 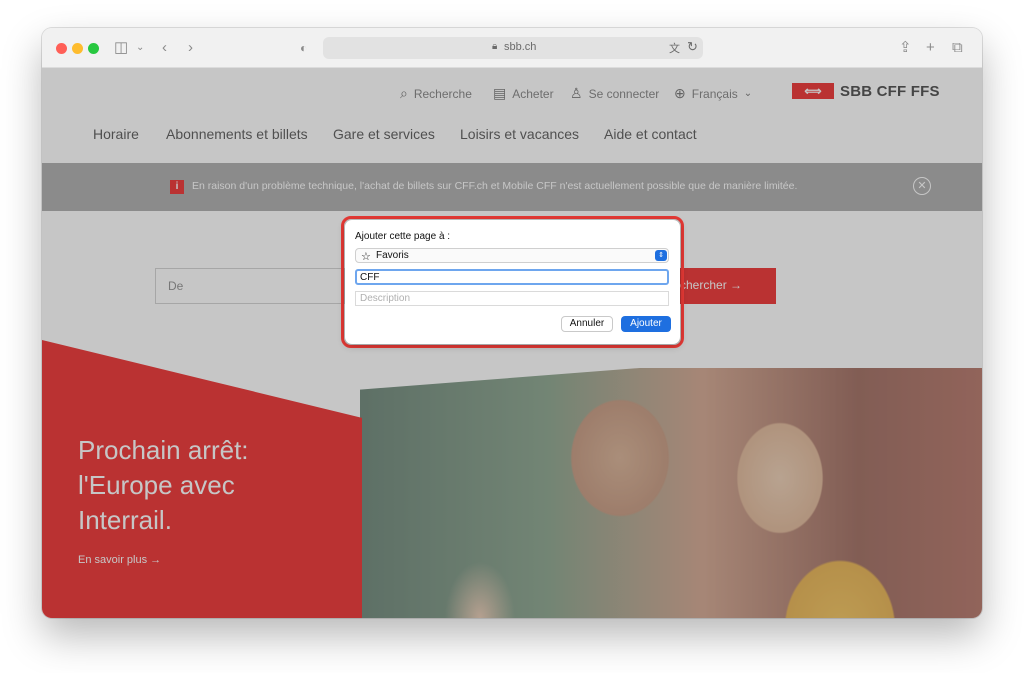 What do you see at coordinates (164, 48) in the screenshot?
I see `chevron-left-icon: ‹` at bounding box center [164, 48].